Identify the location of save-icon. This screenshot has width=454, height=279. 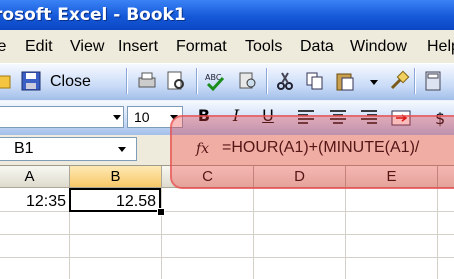
(31, 81).